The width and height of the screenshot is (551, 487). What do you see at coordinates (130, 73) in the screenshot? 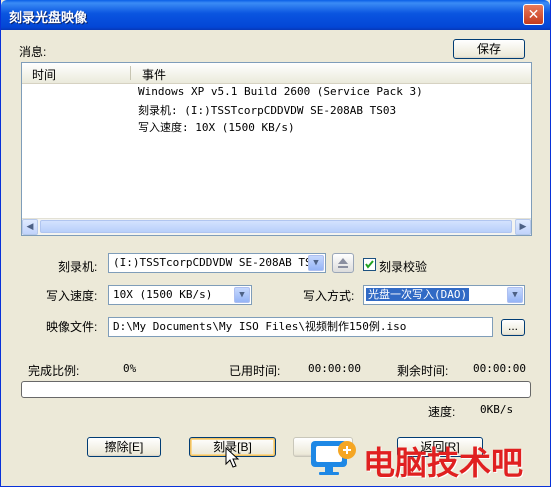
I see `column-separator` at bounding box center [130, 73].